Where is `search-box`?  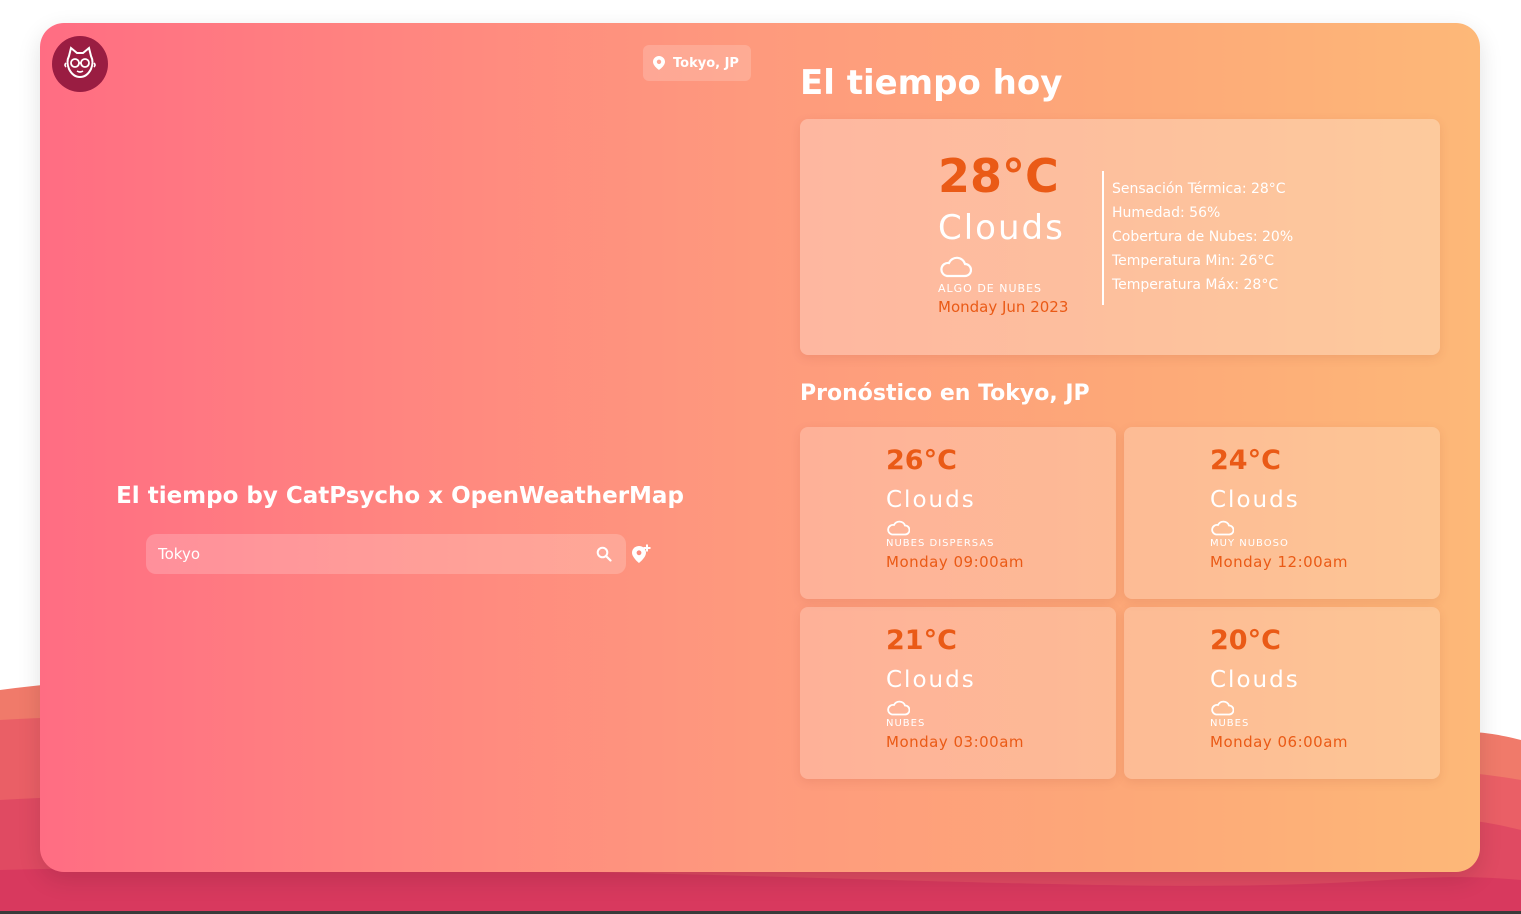
search-box is located at coordinates (386, 554).